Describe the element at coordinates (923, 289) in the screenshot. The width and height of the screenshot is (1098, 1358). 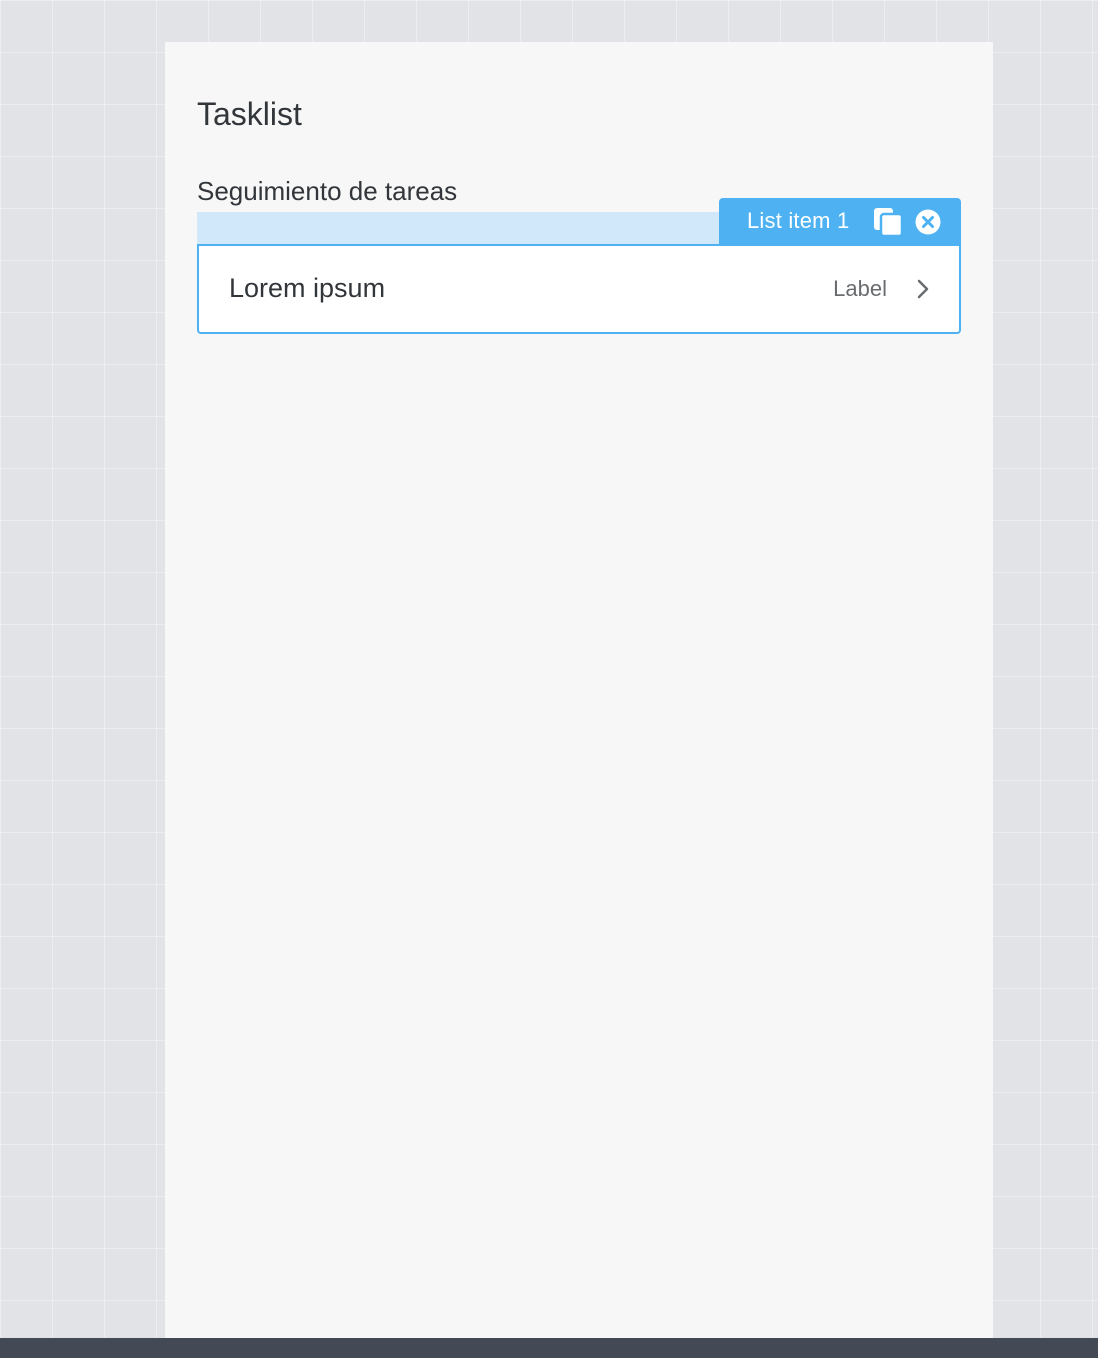
I see `chevron-right-icon` at that location.